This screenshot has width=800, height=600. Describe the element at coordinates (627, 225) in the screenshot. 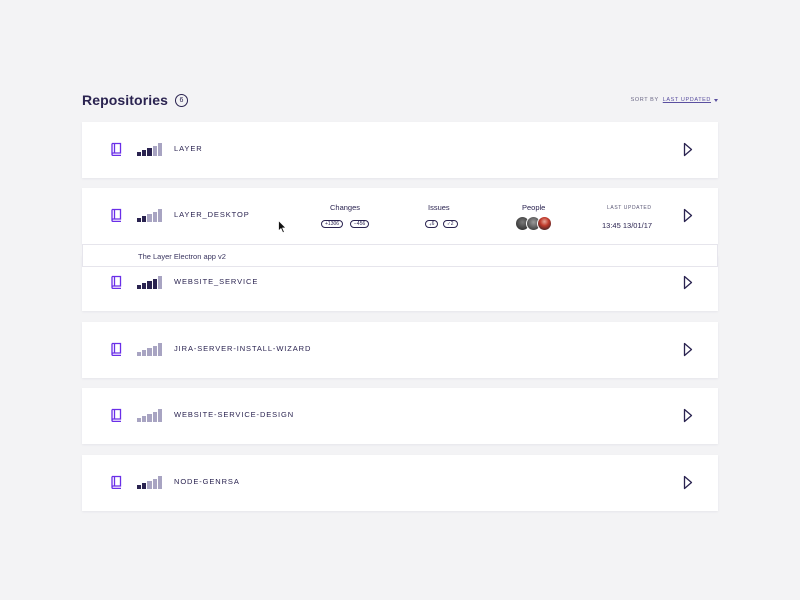

I see `last-updated-value: 13:45 13/01/17` at that location.